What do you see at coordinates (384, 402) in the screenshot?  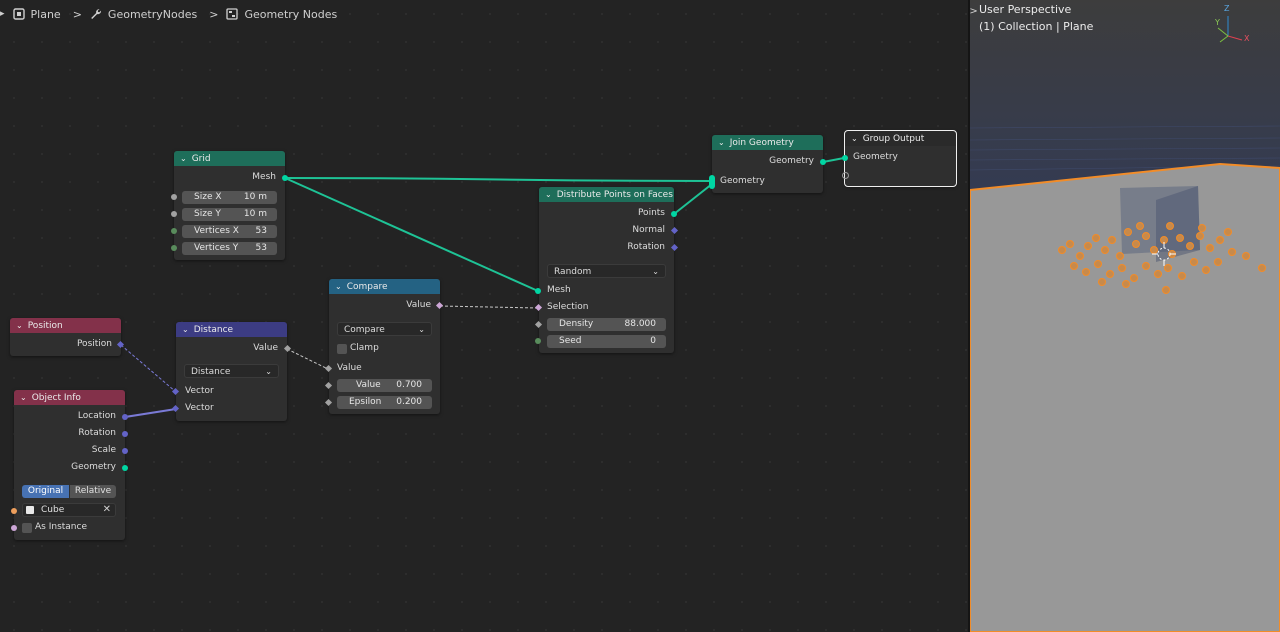 I see `compare-epsilon-field: Epsilon 0.200` at bounding box center [384, 402].